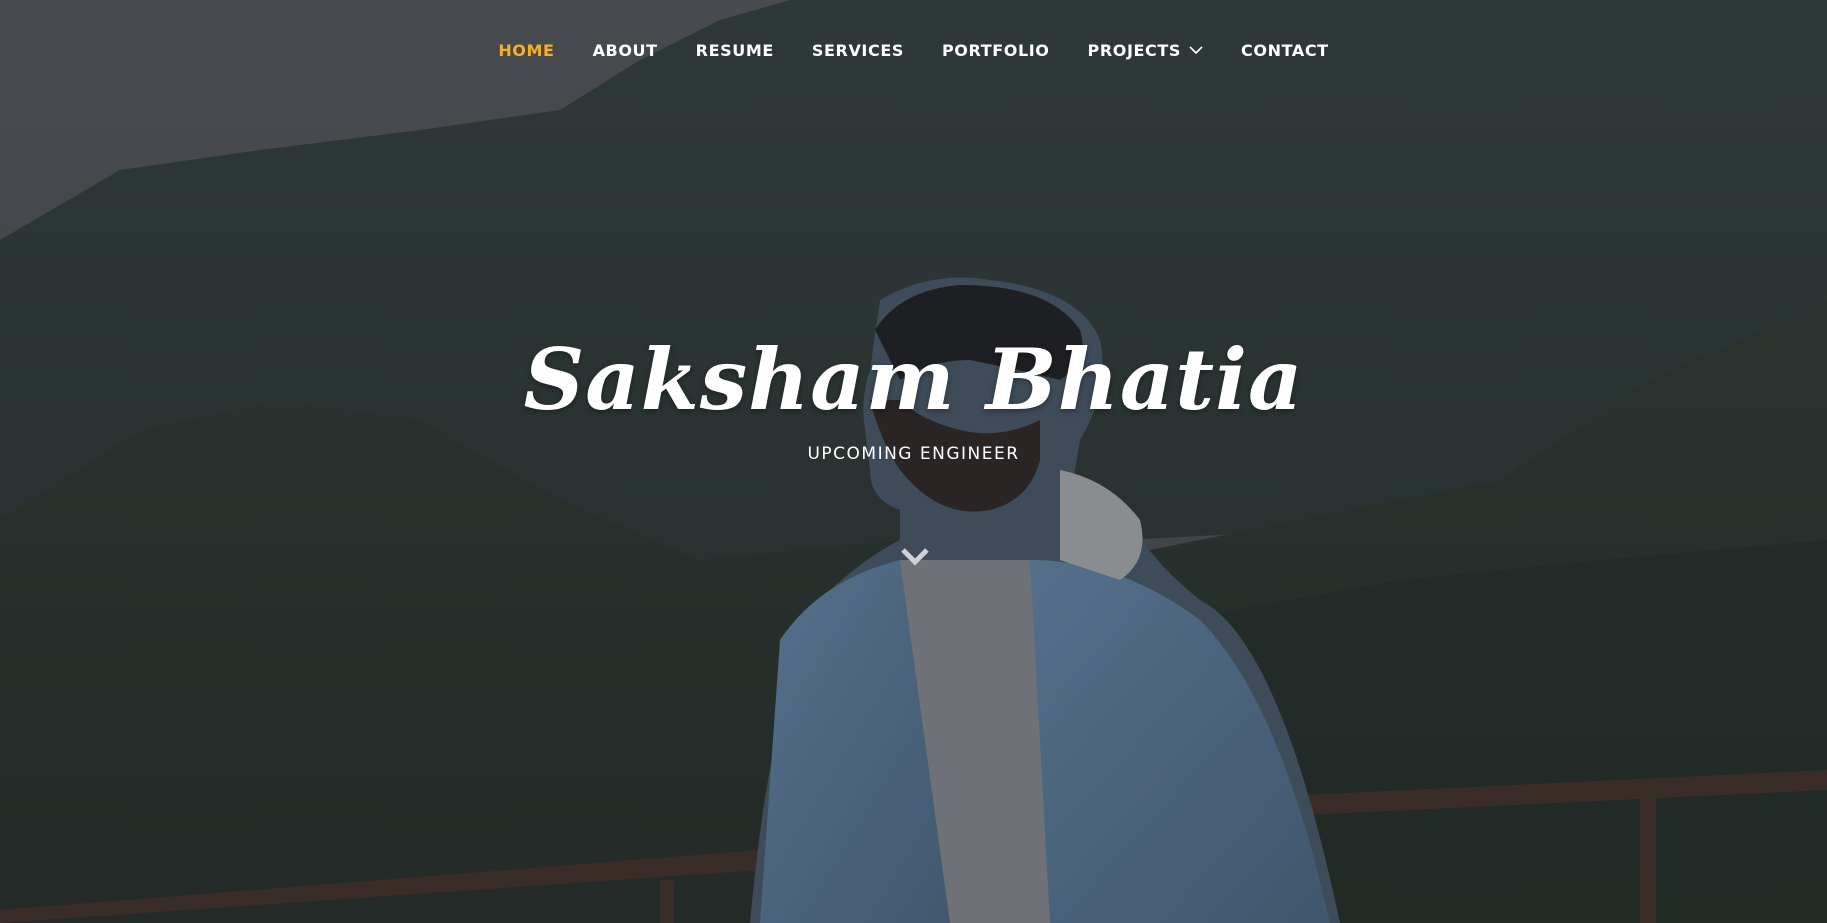  I want to click on hero-tagline: UPCOMING ENGINEER, so click(913, 454).